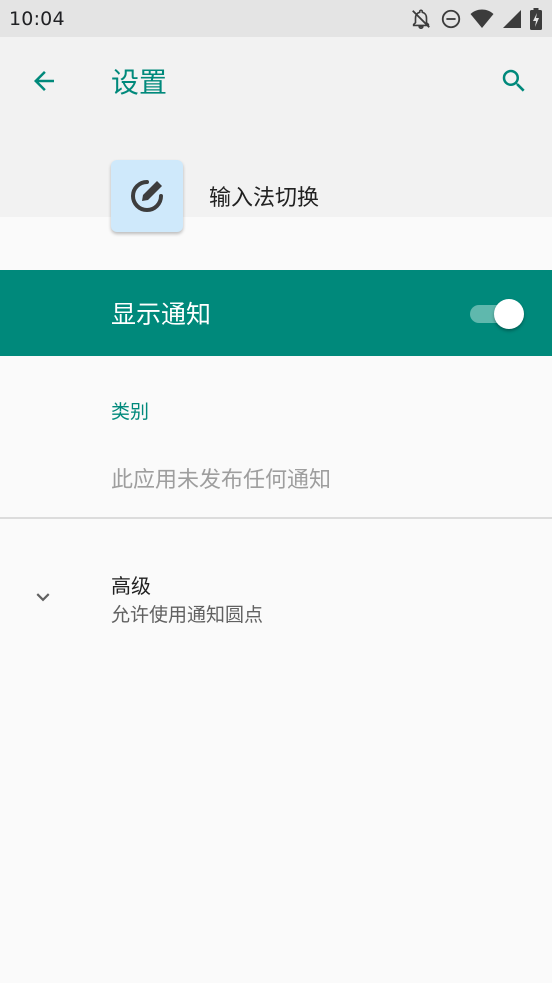 Image resolution: width=552 pixels, height=983 pixels. What do you see at coordinates (276, 313) in the screenshot?
I see `show-notifications-switch-row: 显示通知` at bounding box center [276, 313].